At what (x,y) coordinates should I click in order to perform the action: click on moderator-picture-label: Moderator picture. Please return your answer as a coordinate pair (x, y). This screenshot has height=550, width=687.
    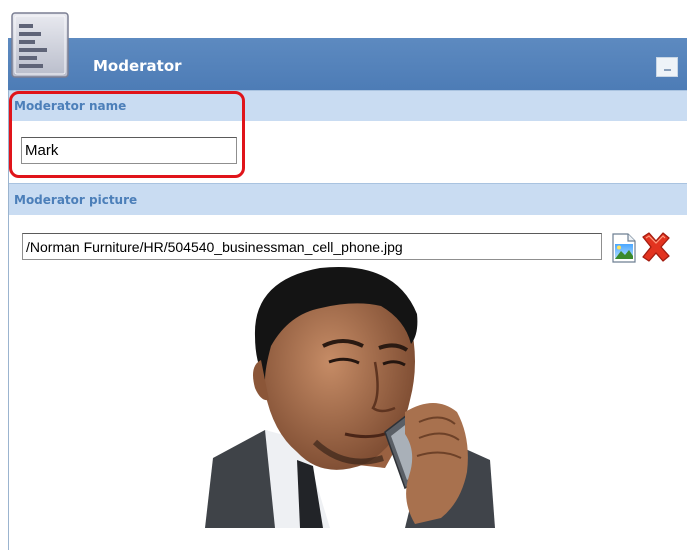
    Looking at the image, I should click on (76, 200).